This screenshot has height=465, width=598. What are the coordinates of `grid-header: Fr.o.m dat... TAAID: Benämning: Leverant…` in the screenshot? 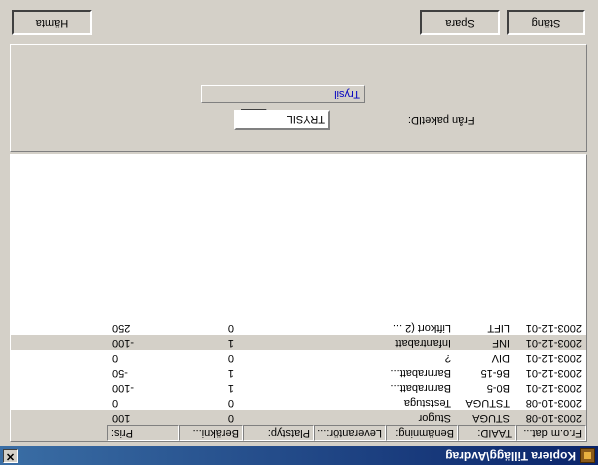 It's located at (298, 433).